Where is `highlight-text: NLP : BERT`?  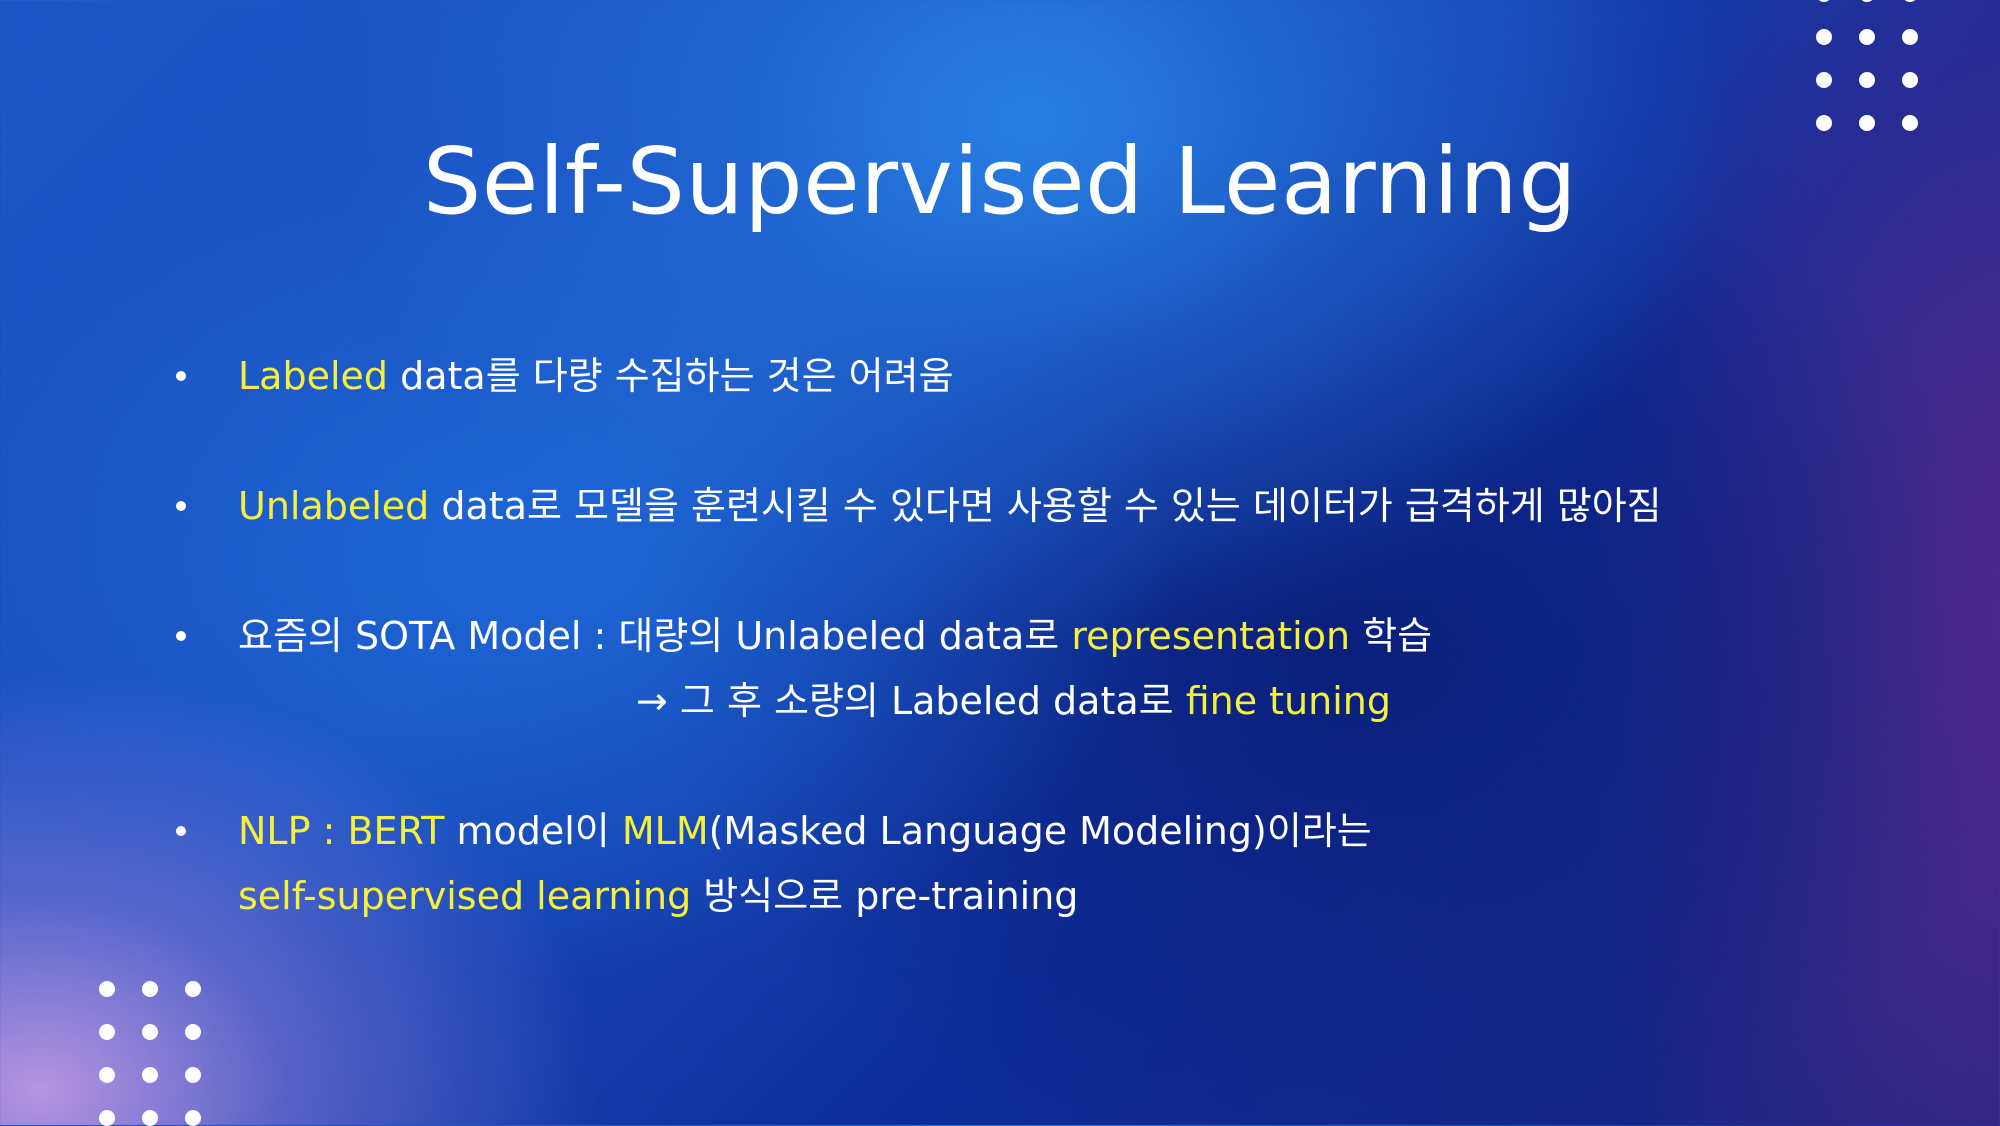
highlight-text: NLP : BERT is located at coordinates (341, 831).